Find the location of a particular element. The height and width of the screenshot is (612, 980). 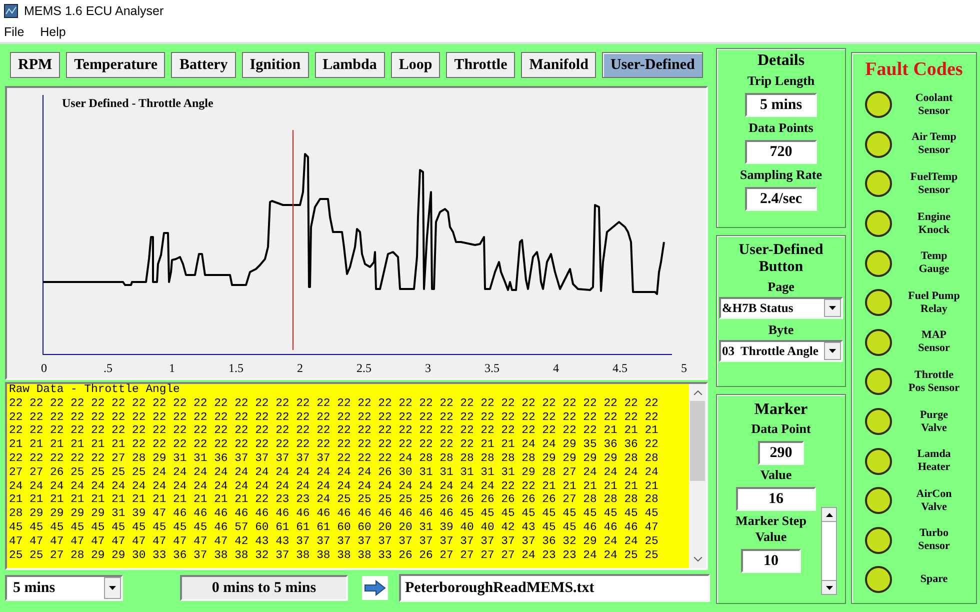

field-label: Data Points is located at coordinates (781, 128).